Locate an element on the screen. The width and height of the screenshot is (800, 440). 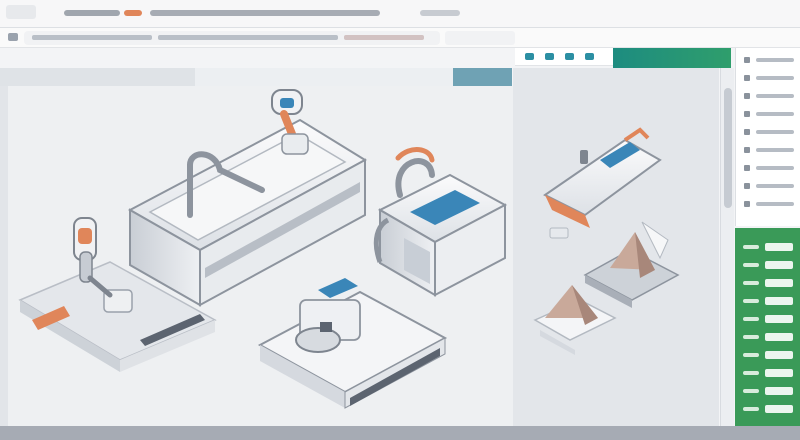
status-bar is located at coordinates (400, 433).